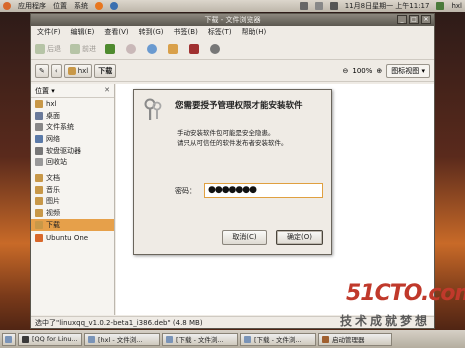 Image resolution: width=465 pixels, height=348 pixels. I want to click on network-icon, so click(303, 6).